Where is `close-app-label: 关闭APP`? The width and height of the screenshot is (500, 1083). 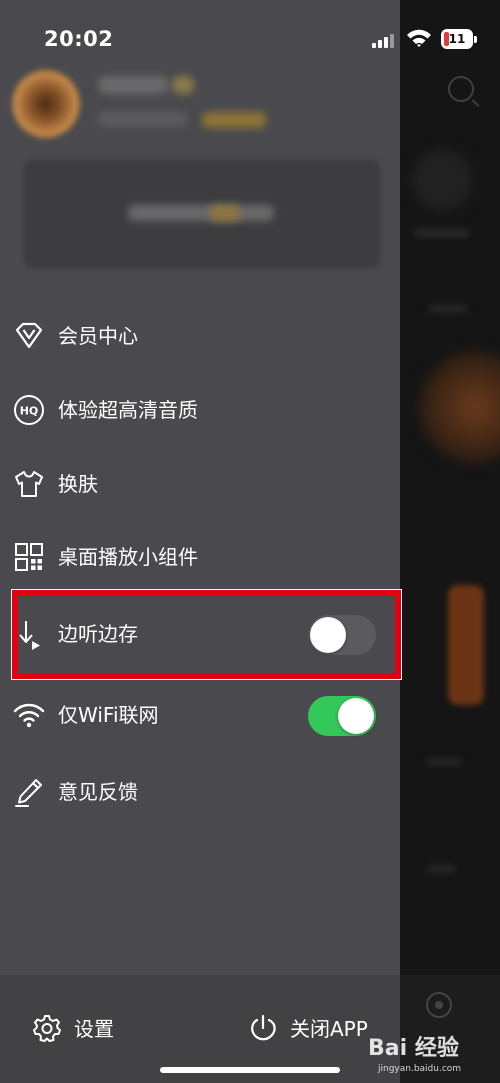
close-app-label: 关闭APP is located at coordinates (329, 1029).